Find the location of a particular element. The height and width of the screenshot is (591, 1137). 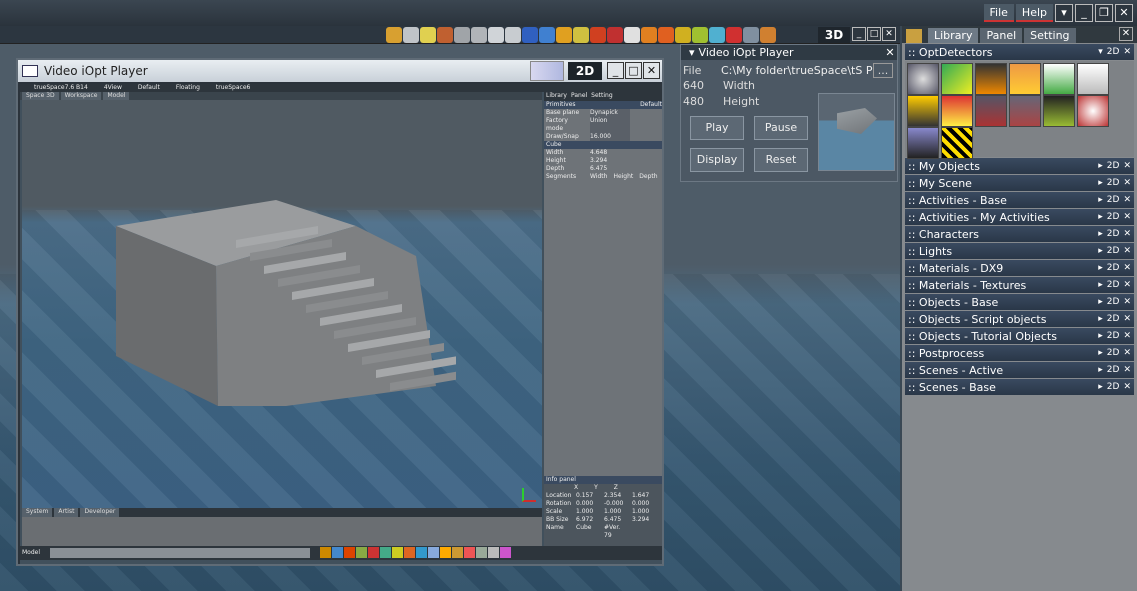

chevron-down-icon: ▾ is located at coordinates (1100, 52).